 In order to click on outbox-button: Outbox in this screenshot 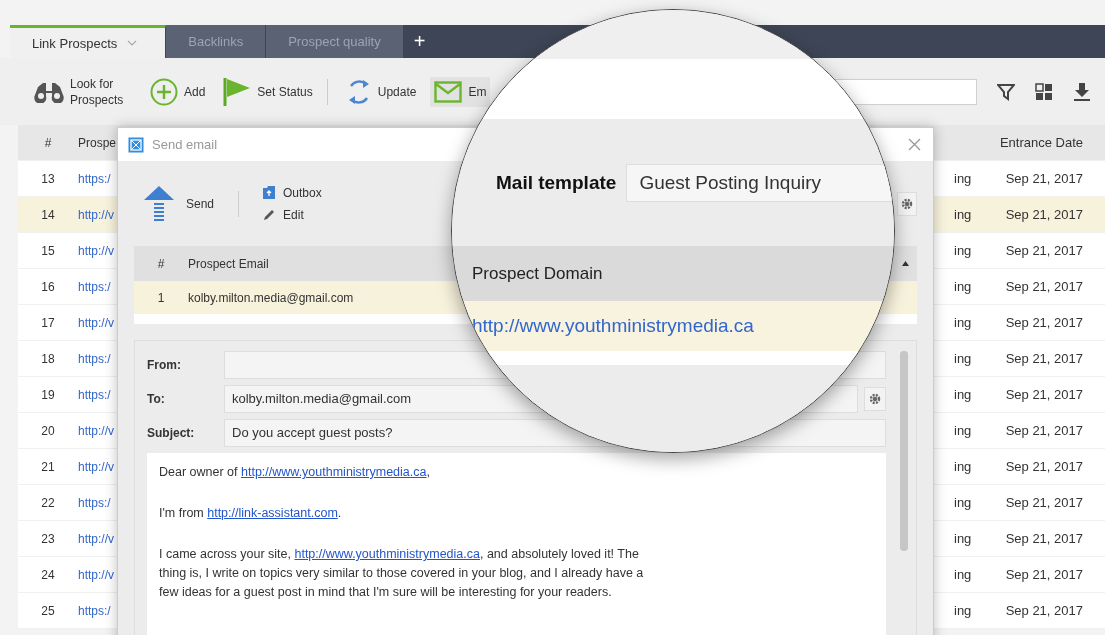, I will do `click(292, 192)`.